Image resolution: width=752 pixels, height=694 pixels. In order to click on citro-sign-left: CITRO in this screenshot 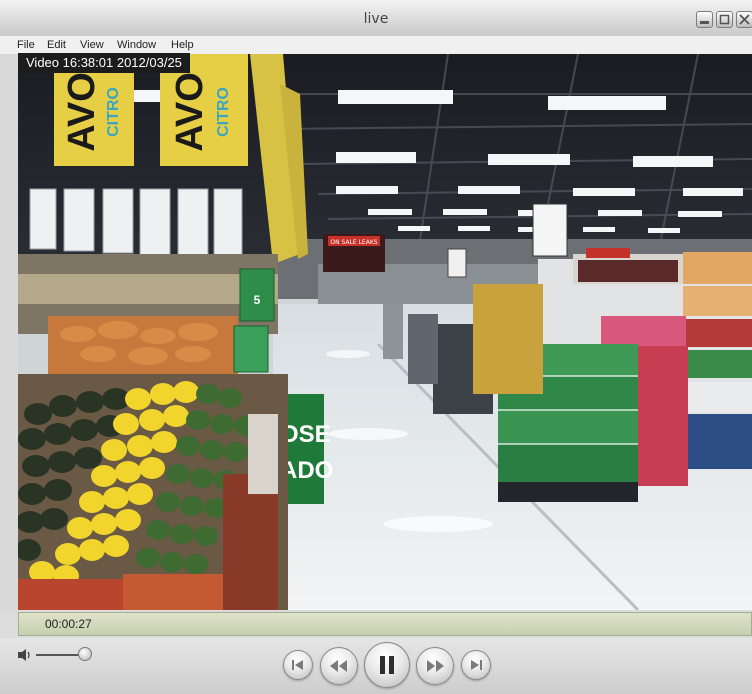, I will do `click(113, 112)`.